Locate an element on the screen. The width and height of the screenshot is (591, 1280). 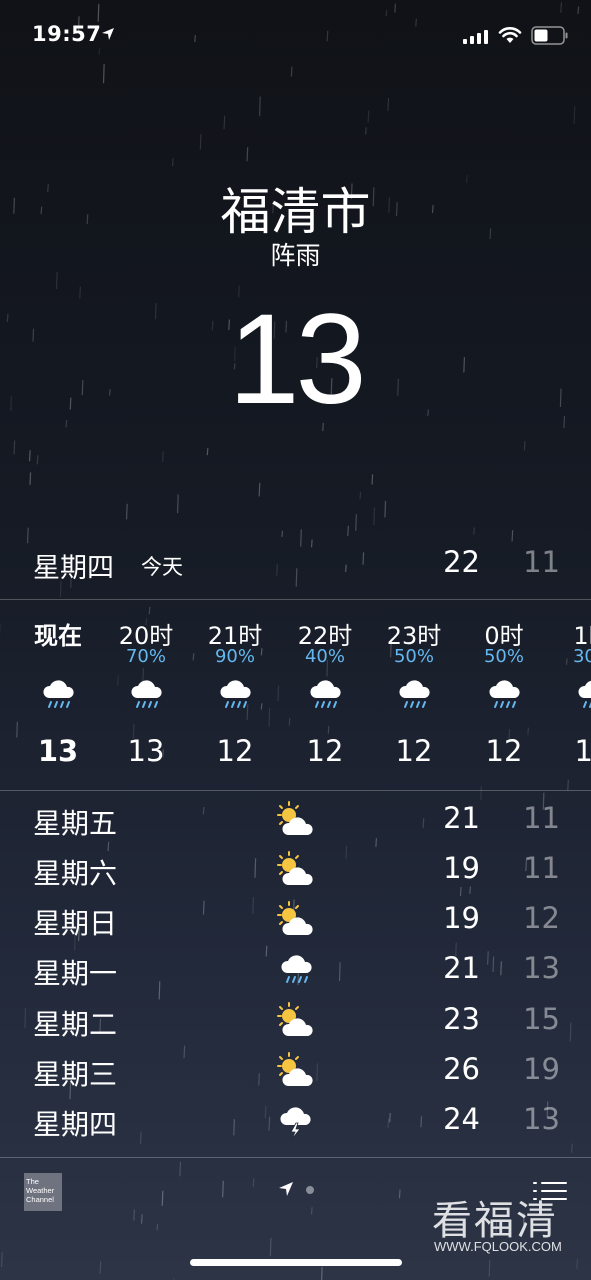
daily-row: 星期二 23 15 is located at coordinates (295, 1022).